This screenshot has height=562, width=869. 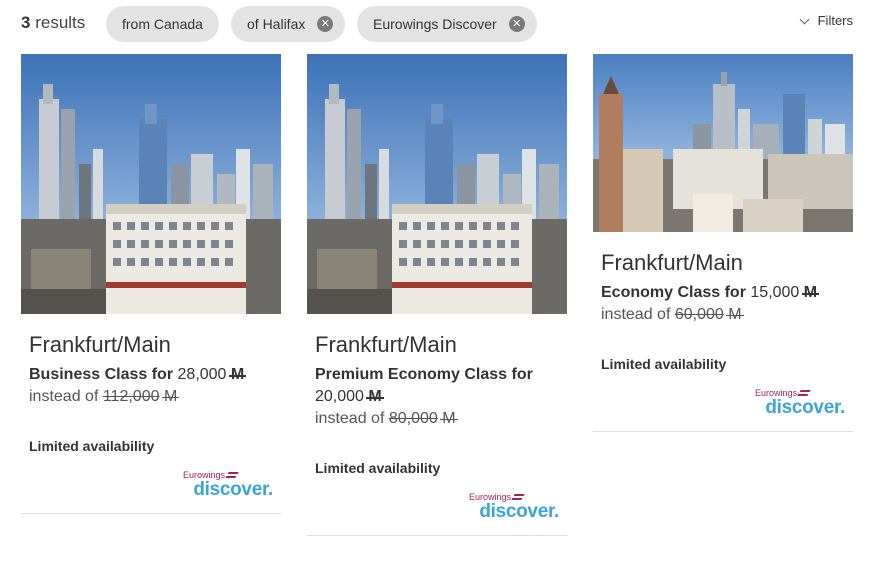 I want to click on filters-button: Filters, so click(x=826, y=20).